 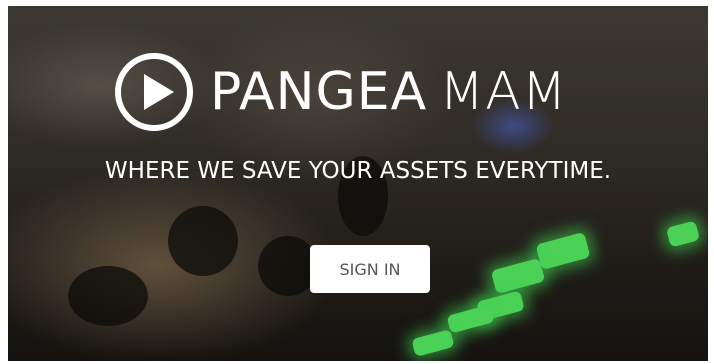 I want to click on hero-tagline: WHERE WE SAVE YOUR ASSETS EVERYTIME., so click(x=358, y=171).